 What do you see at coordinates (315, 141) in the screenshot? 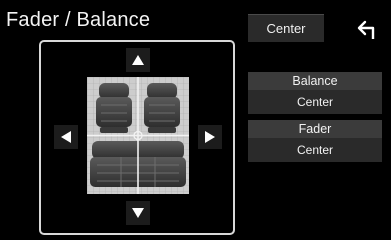
I see `fader-info-box: Fader Center` at bounding box center [315, 141].